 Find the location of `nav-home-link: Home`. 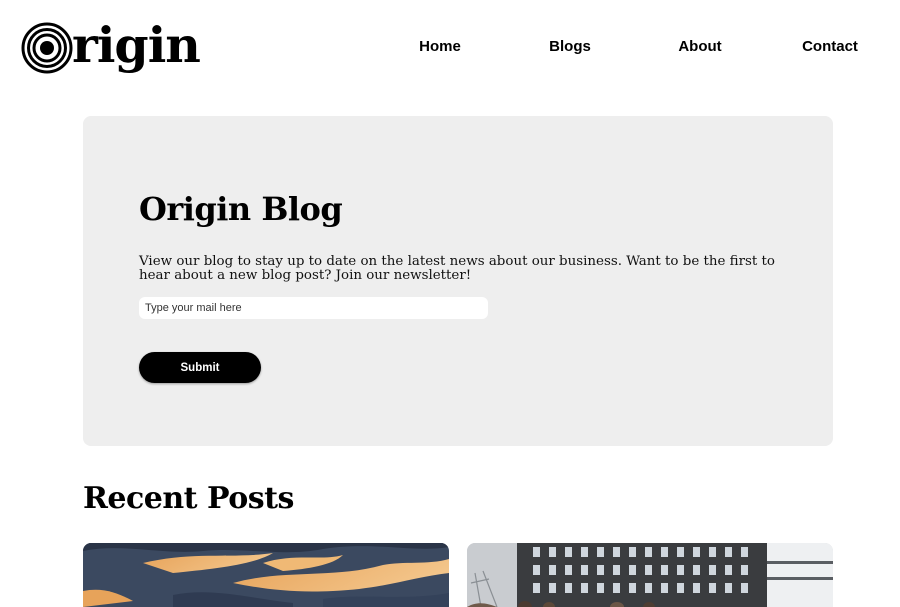

nav-home-link: Home is located at coordinates (440, 46).